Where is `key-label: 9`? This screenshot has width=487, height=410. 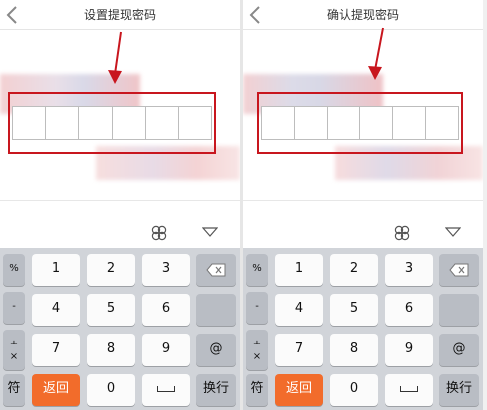 key-label: 9 is located at coordinates (166, 348).